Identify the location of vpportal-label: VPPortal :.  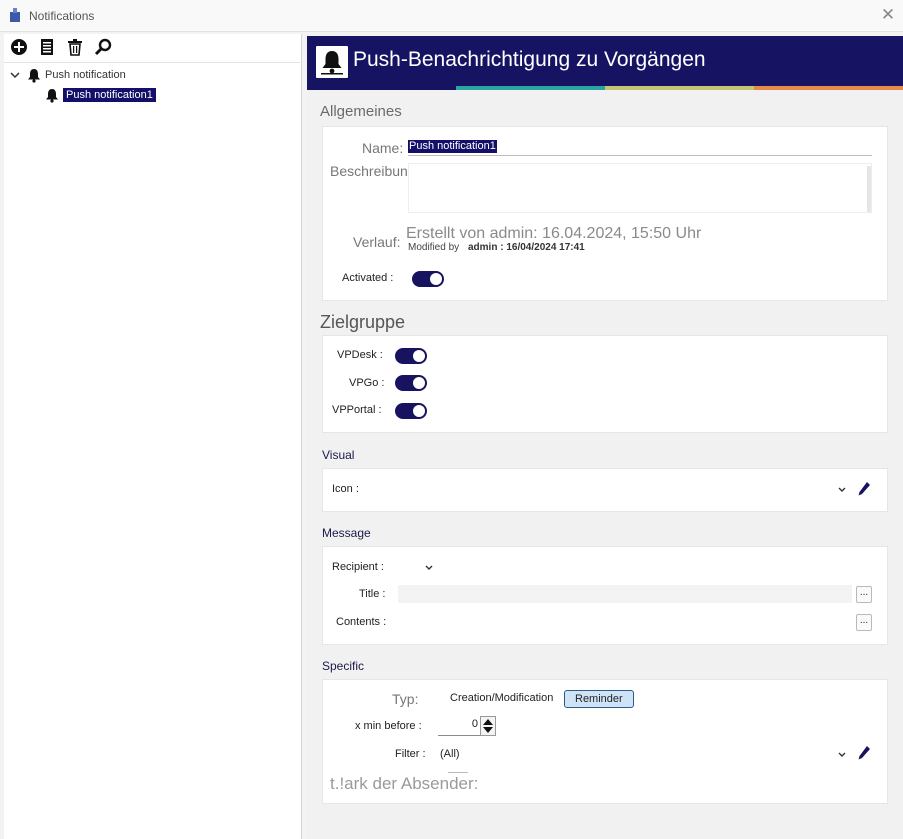
(357, 410).